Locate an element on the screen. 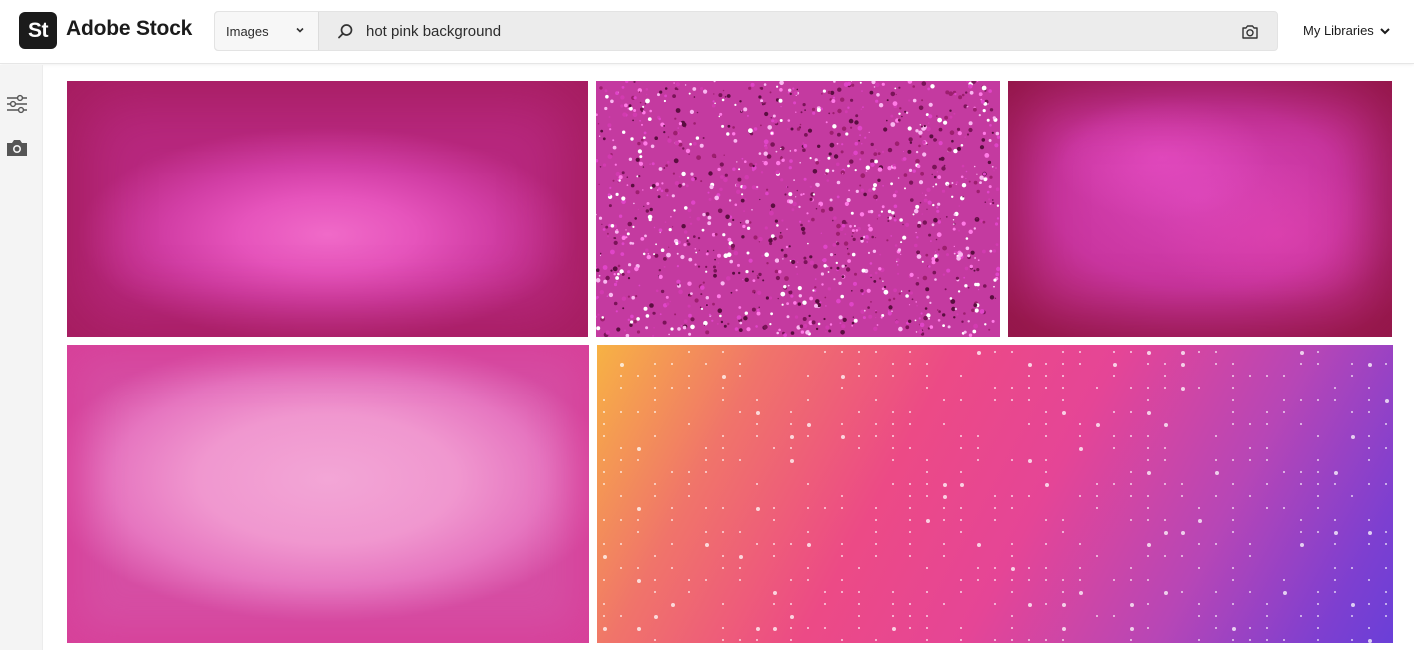 Image resolution: width=1414 pixels, height=650 pixels. asset-type-label: Images is located at coordinates (247, 31).